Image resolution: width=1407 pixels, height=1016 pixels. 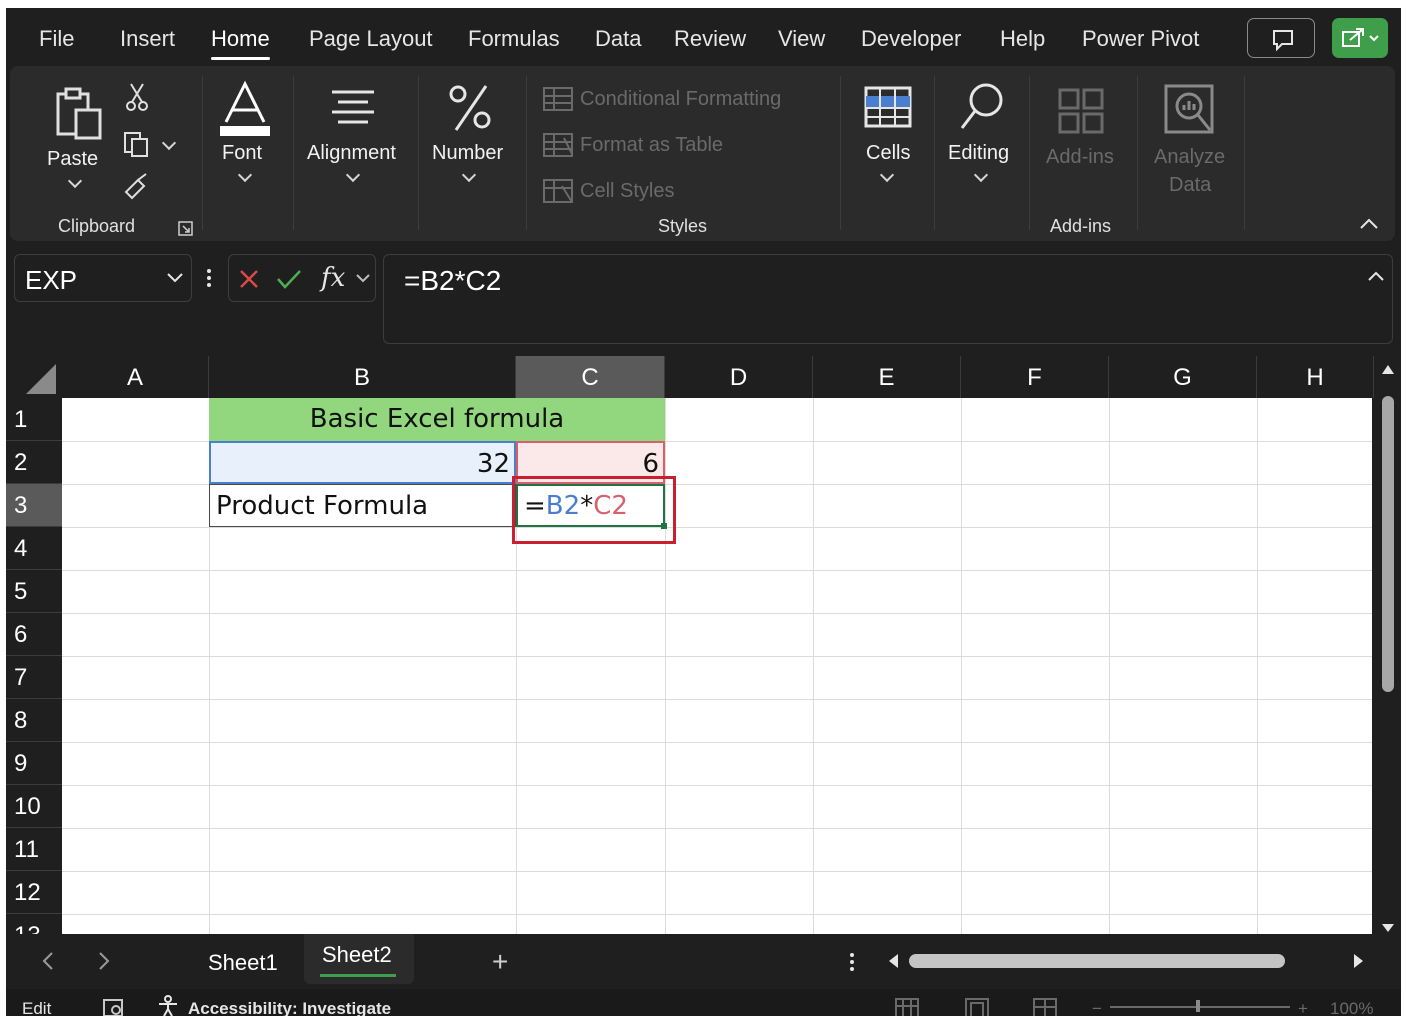 What do you see at coordinates (888, 107) in the screenshot?
I see `cells-icon` at bounding box center [888, 107].